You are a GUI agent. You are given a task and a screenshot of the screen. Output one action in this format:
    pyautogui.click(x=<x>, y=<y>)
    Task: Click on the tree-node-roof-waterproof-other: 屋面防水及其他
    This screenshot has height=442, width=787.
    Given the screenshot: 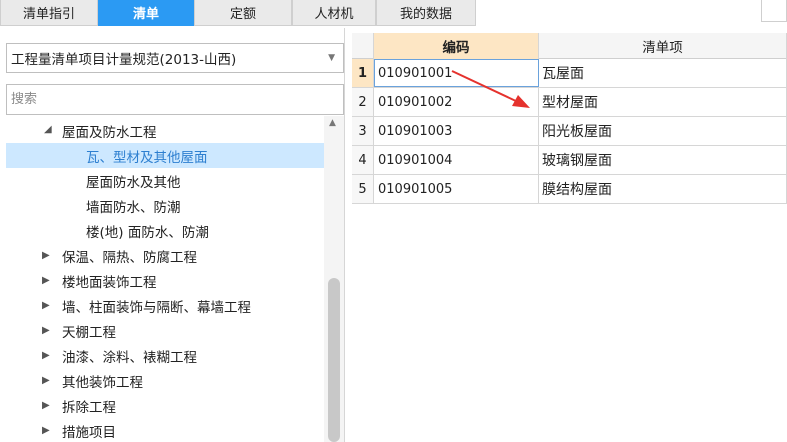 What is the action you would take?
    pyautogui.click(x=165, y=180)
    